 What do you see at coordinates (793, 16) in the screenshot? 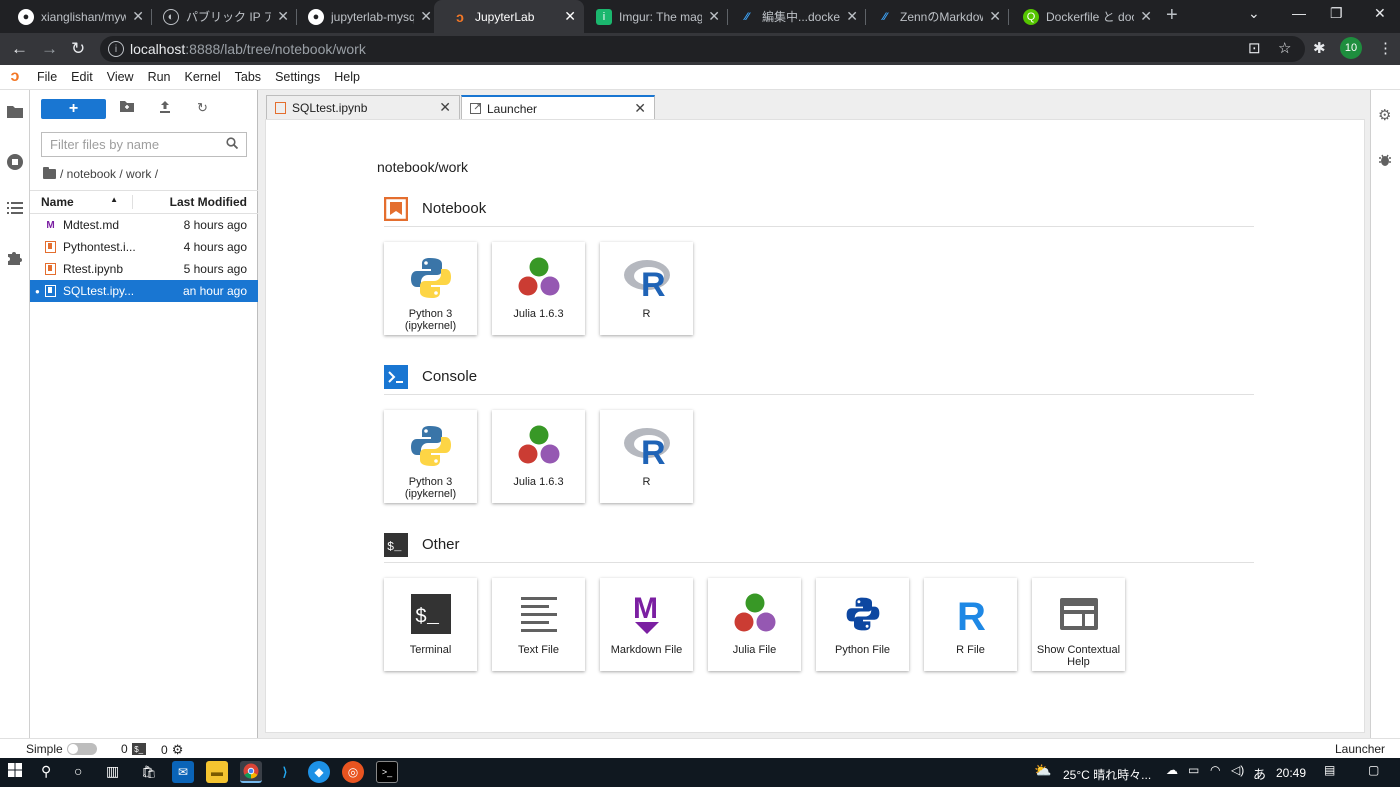
I see `browser-tab: ⁄⁄ 編集中...dockerで ✕` at bounding box center [793, 16].